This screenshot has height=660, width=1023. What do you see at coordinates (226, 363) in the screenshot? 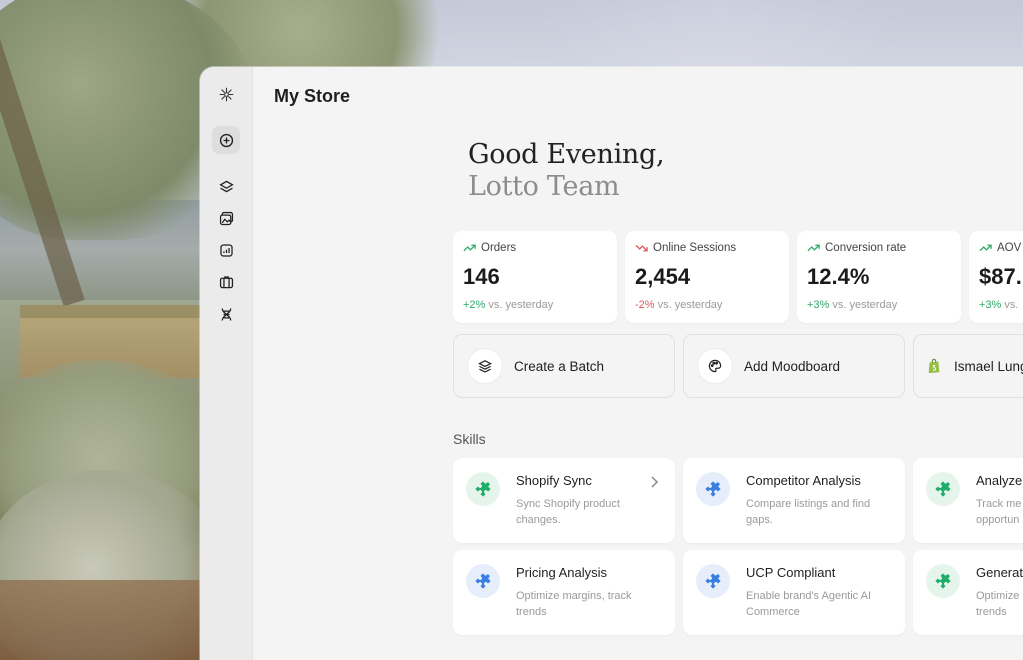
I see `sidebar` at bounding box center [226, 363].